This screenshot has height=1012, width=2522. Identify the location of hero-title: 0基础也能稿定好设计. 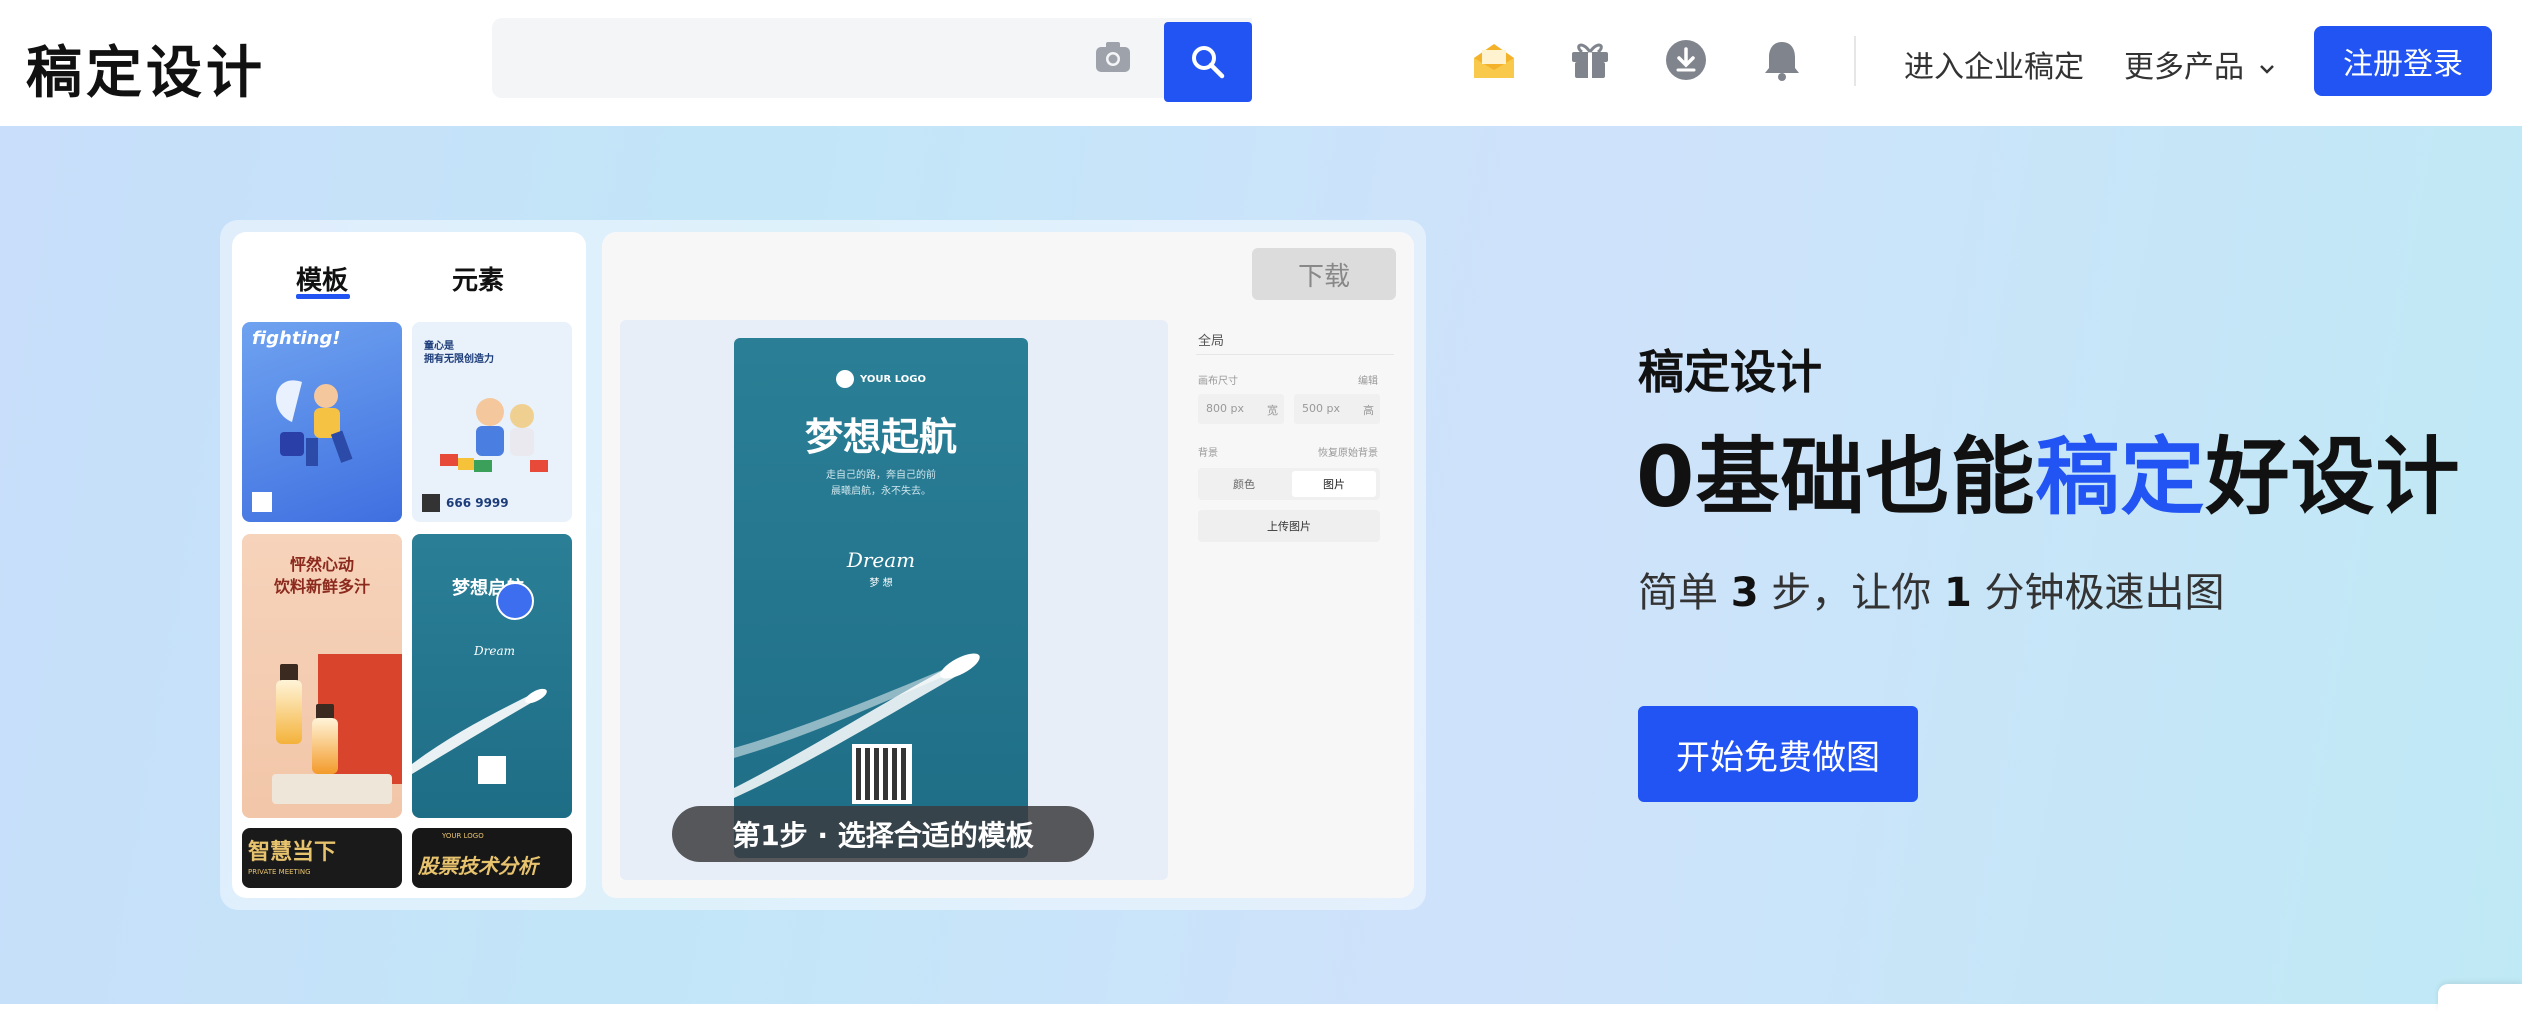
(2048, 470).